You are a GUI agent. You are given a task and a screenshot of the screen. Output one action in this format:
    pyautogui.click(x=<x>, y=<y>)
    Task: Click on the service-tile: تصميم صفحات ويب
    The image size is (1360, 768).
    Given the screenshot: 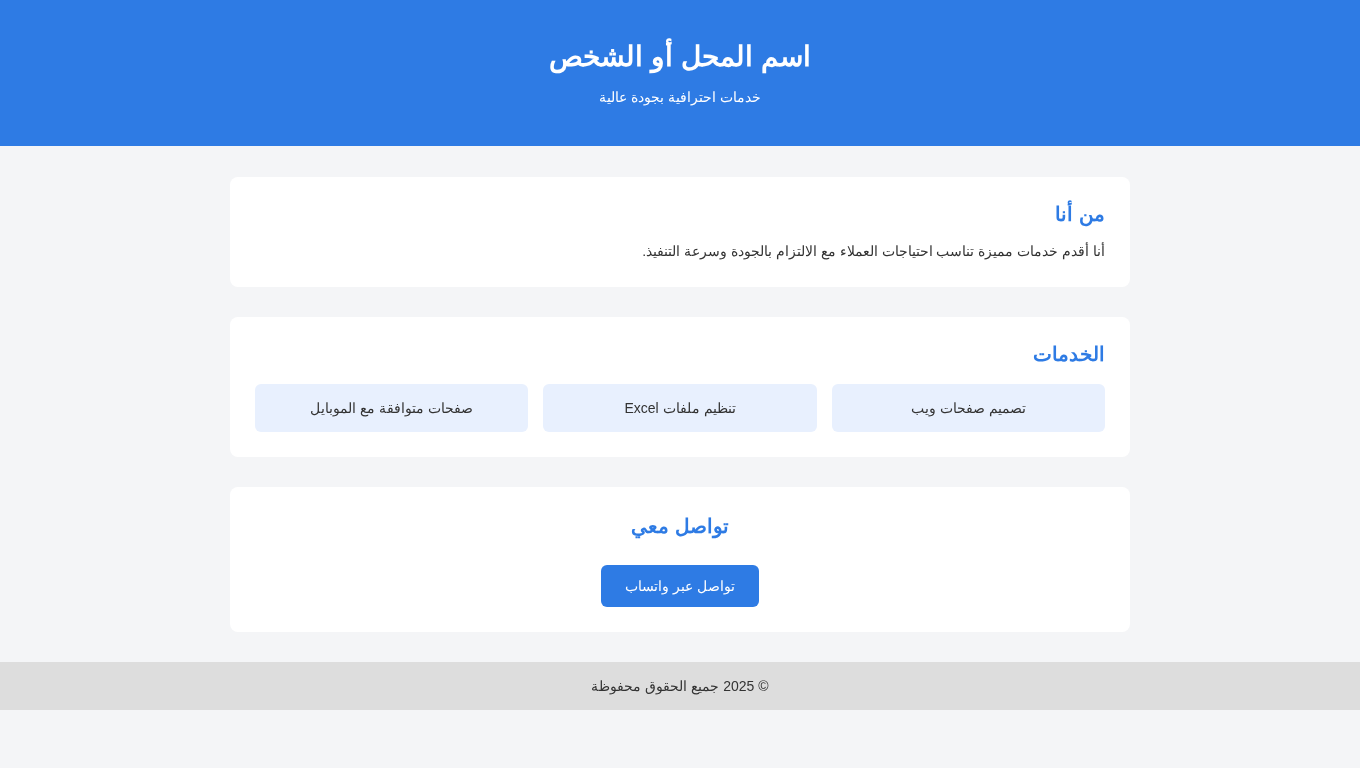 What is the action you would take?
    pyautogui.click(x=968, y=408)
    